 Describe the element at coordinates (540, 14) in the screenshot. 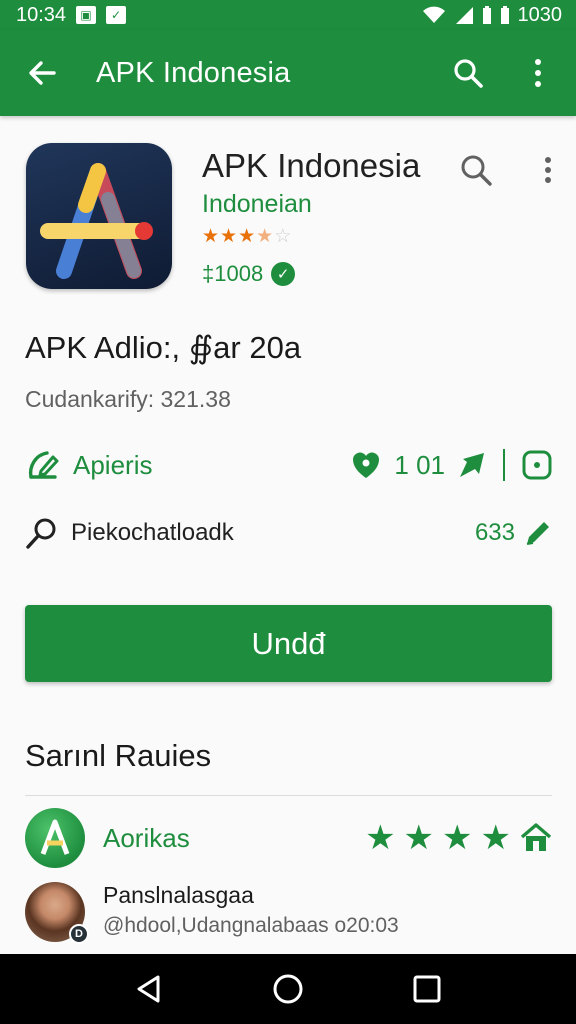

I see `battery-time: 1030` at that location.